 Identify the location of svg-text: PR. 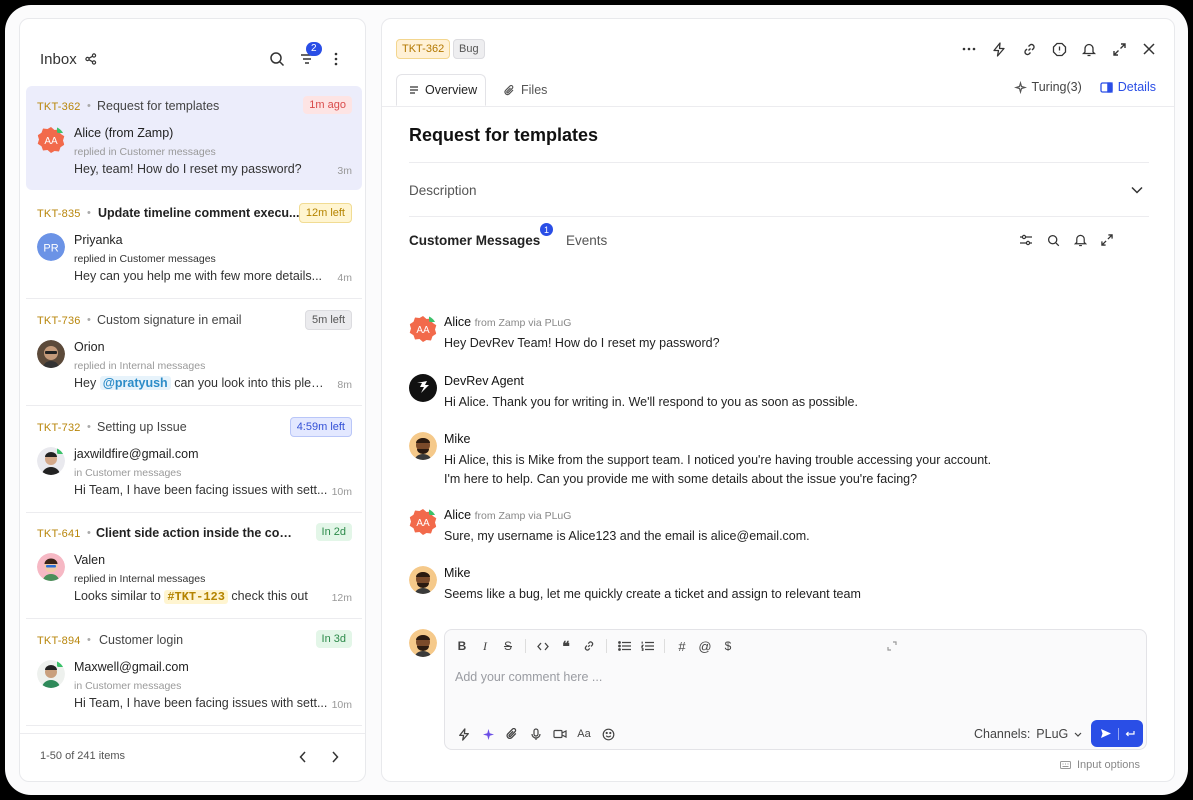
(50, 249).